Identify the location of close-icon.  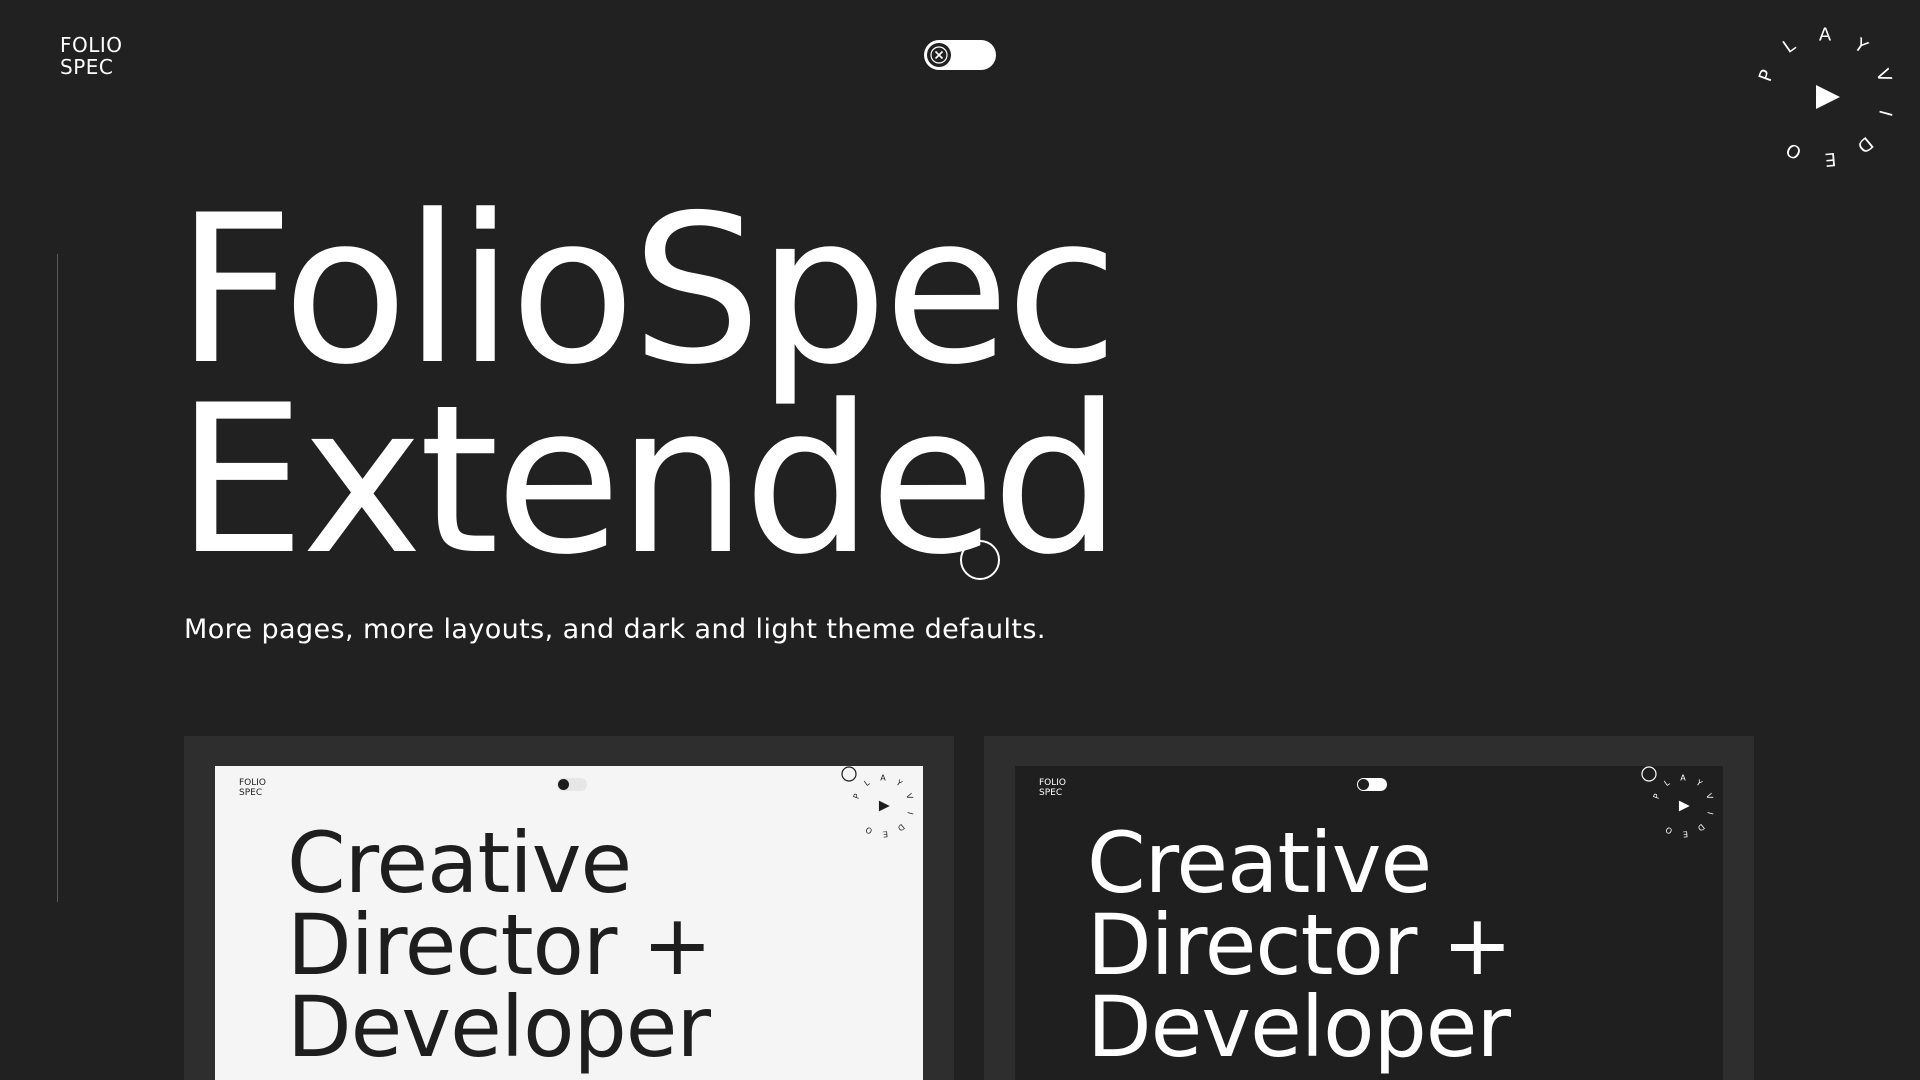
(939, 55).